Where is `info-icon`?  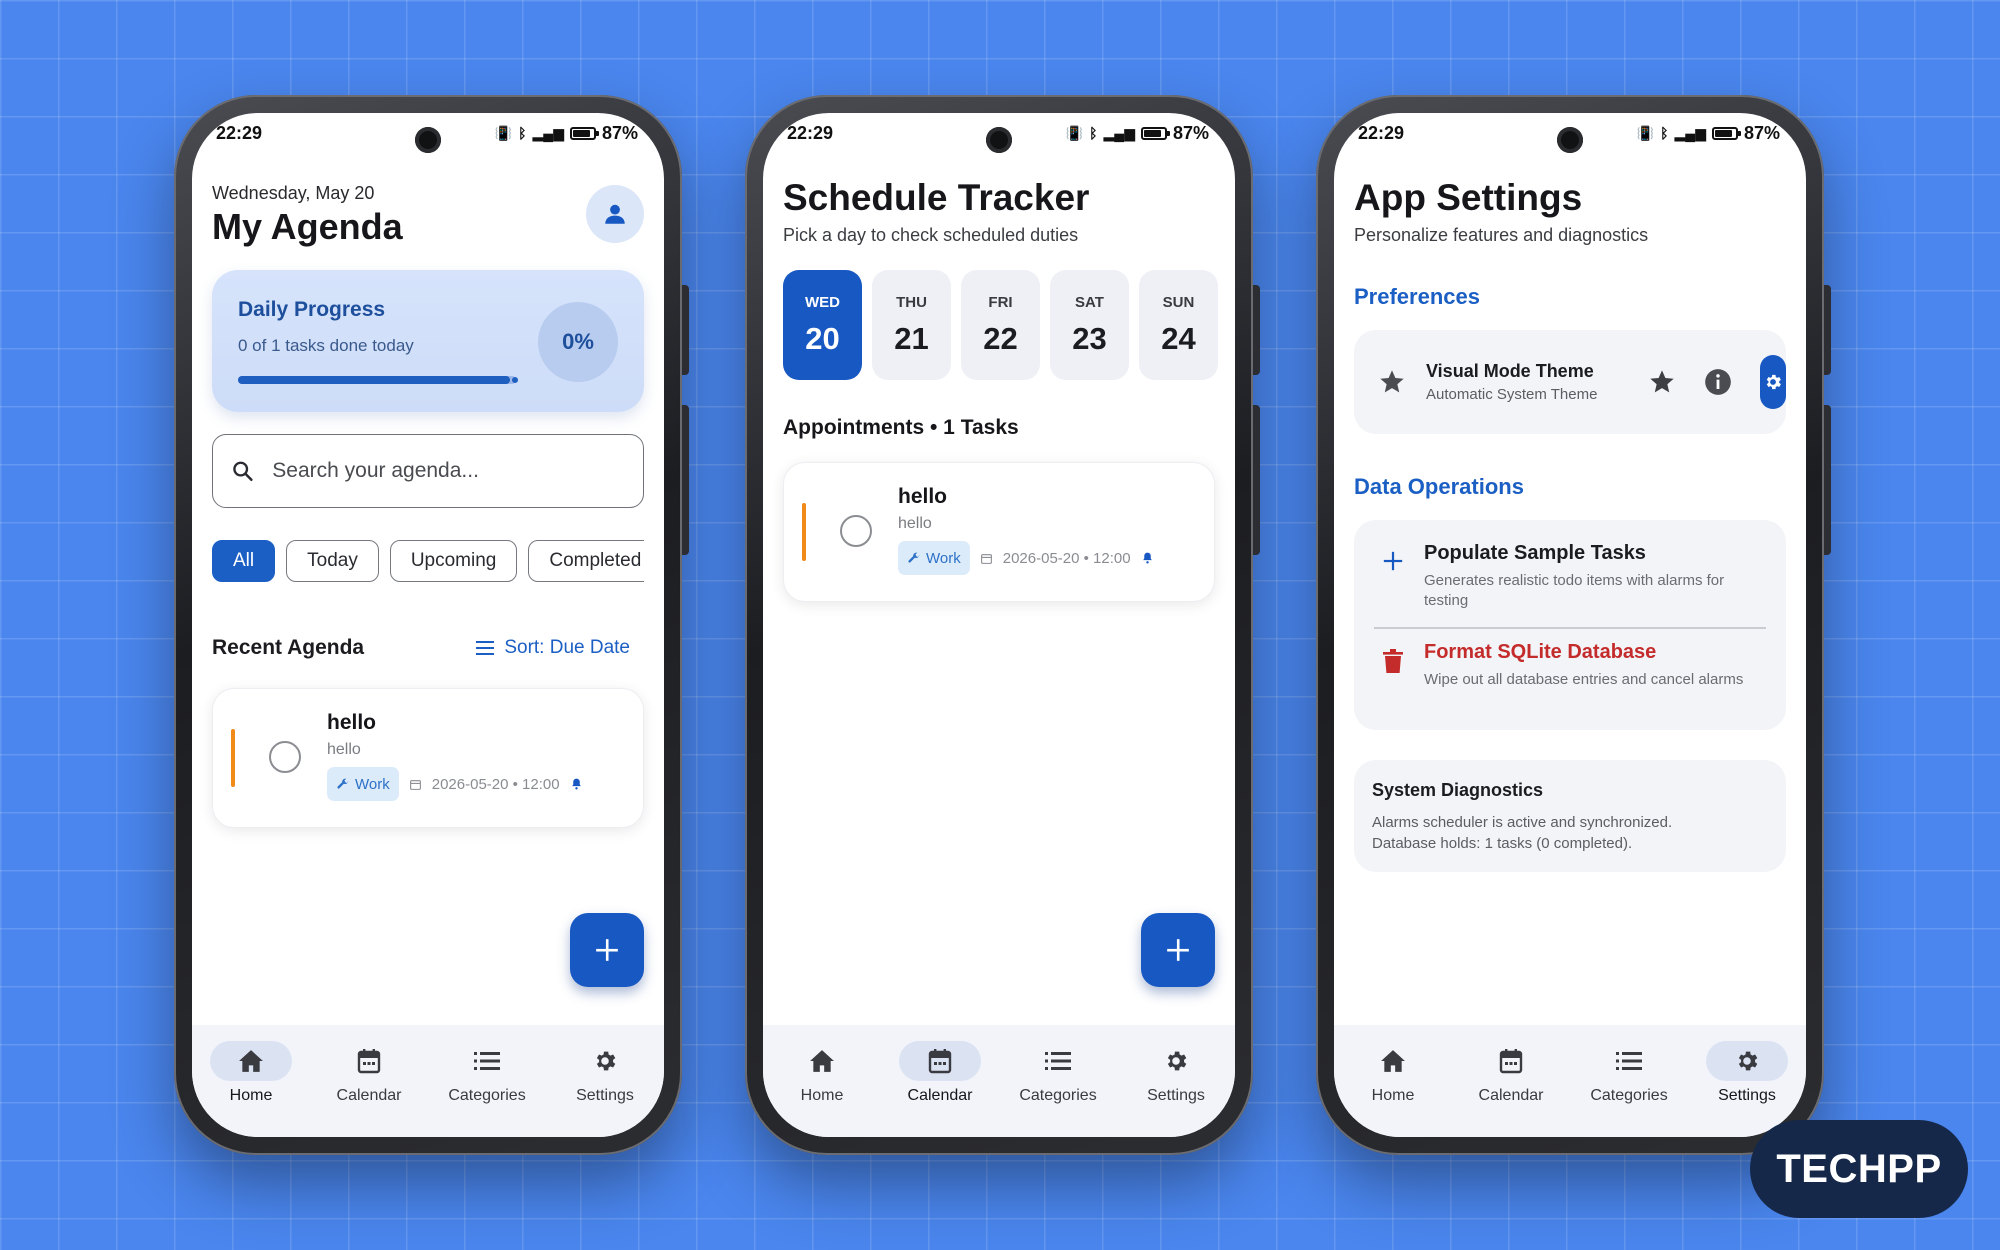
info-icon is located at coordinates (1718, 382).